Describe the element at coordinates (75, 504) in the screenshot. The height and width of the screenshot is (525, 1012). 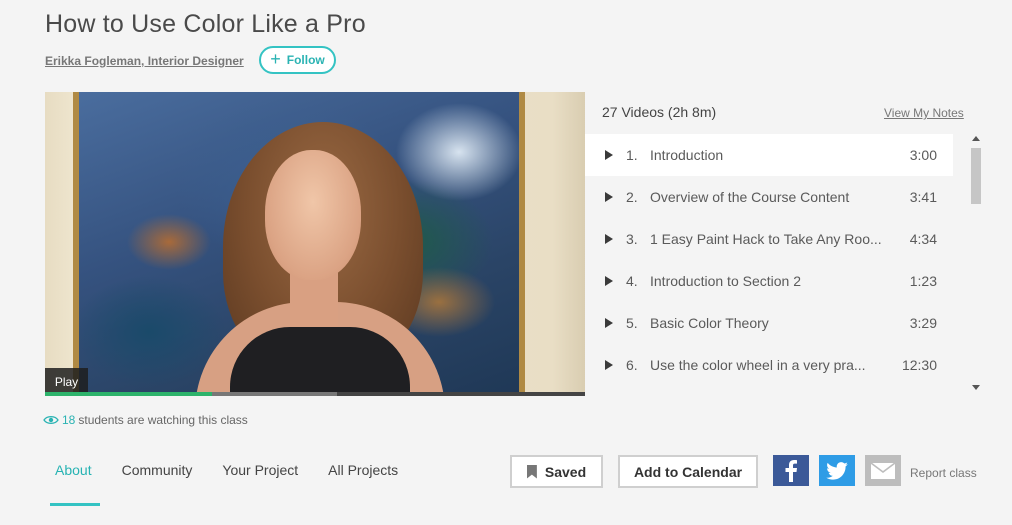
I see `active-tab-indicator` at that location.